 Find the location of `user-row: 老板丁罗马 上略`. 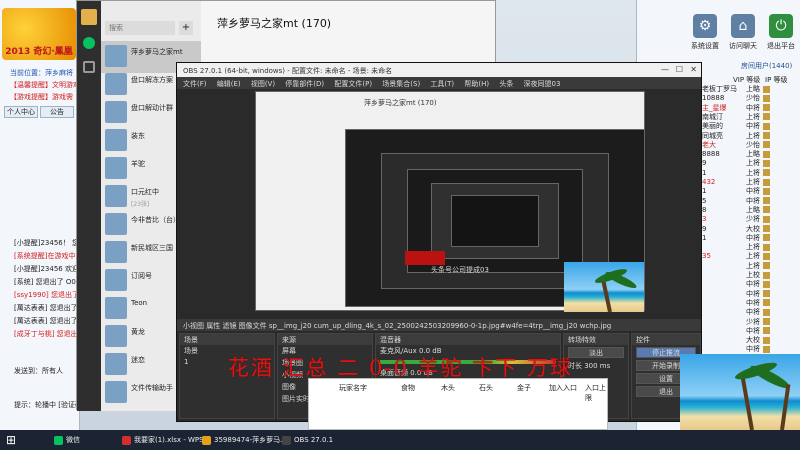

user-row: 老板丁罗马 上略 is located at coordinates (749, 88).